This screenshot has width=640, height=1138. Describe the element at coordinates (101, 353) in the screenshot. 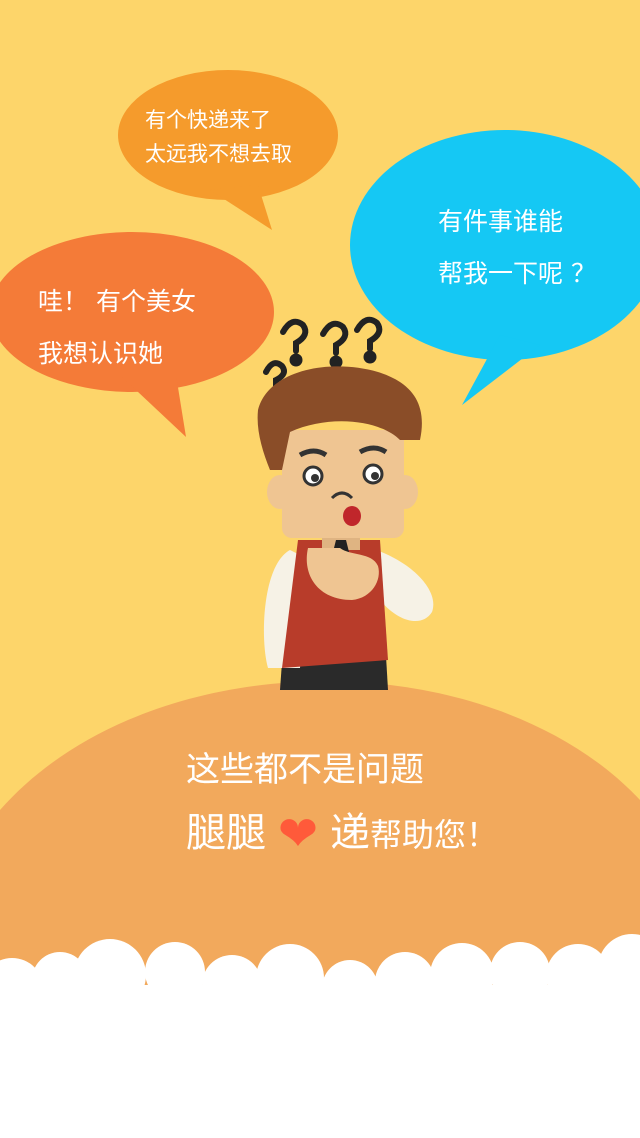

I see `bubble-girl-line2: 我想认识她` at that location.